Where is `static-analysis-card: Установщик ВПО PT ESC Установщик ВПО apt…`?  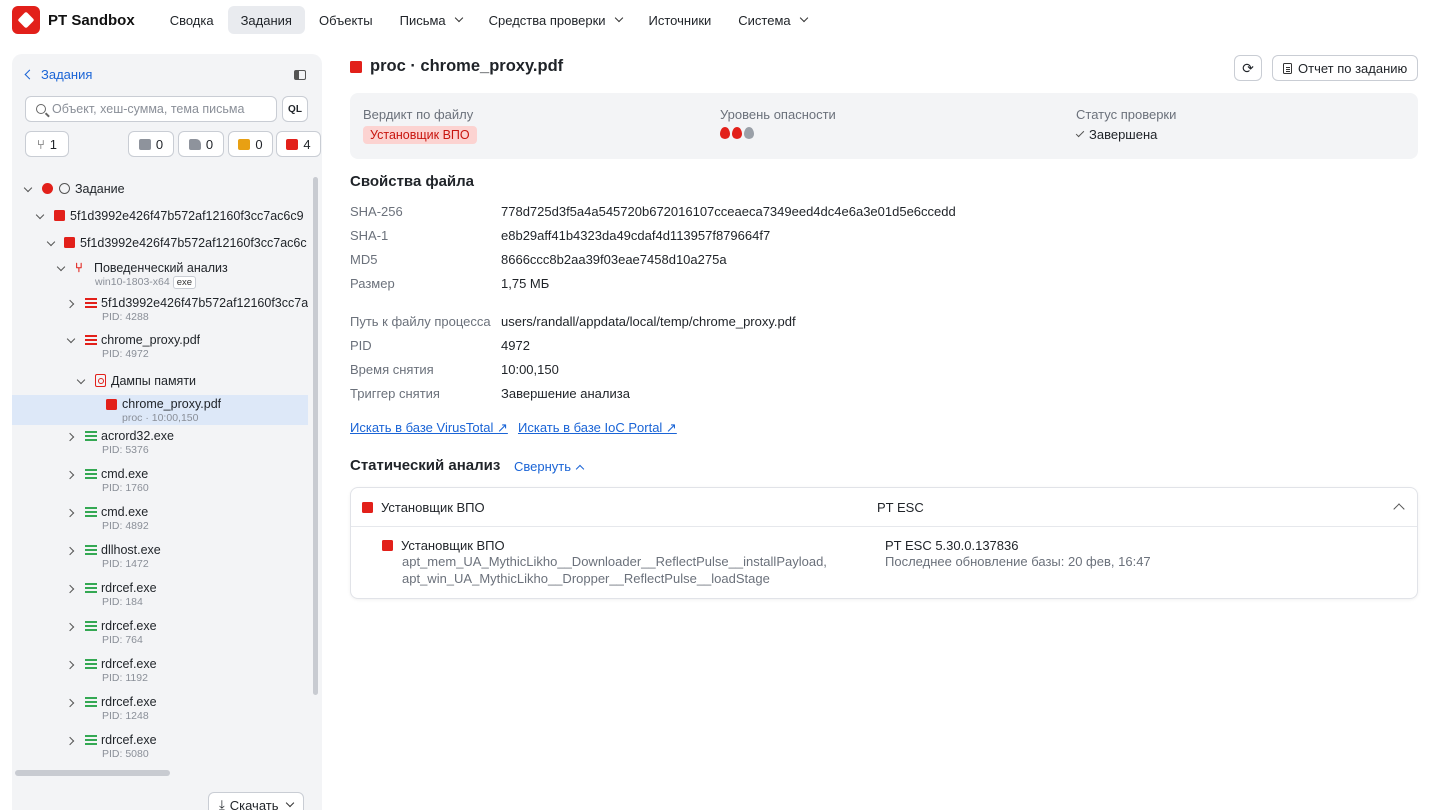 static-analysis-card: Установщик ВПО PT ESC Установщик ВПО apt… is located at coordinates (884, 543).